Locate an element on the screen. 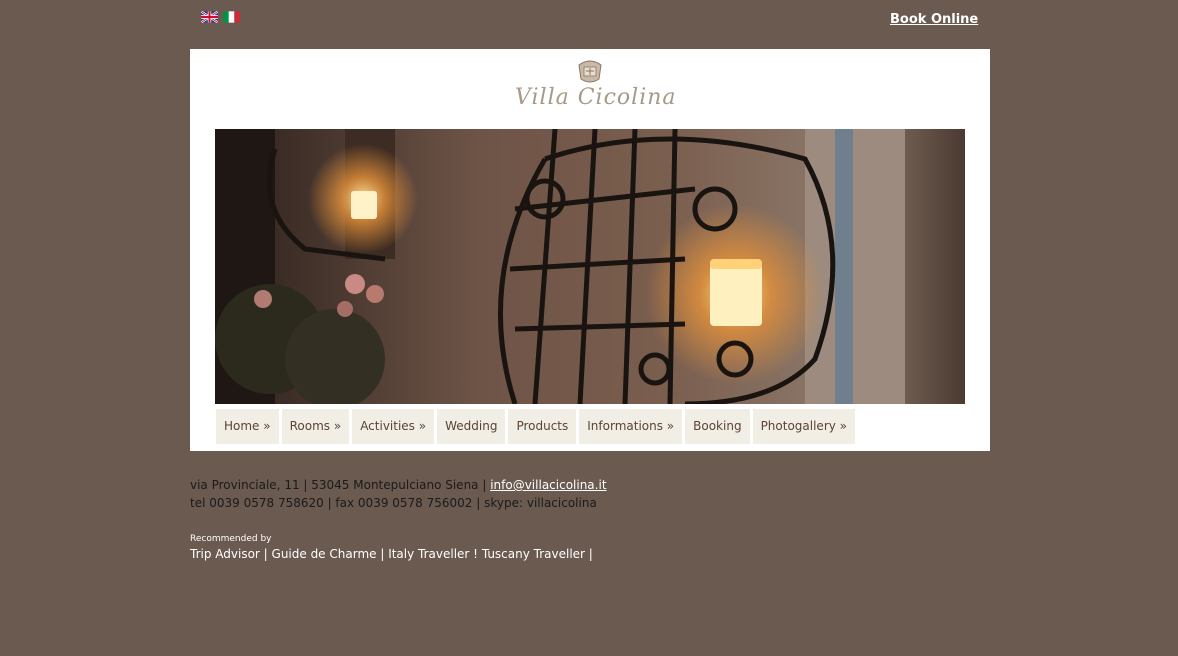 The width and height of the screenshot is (1178, 656). nav-informations: Informations » is located at coordinates (631, 426).